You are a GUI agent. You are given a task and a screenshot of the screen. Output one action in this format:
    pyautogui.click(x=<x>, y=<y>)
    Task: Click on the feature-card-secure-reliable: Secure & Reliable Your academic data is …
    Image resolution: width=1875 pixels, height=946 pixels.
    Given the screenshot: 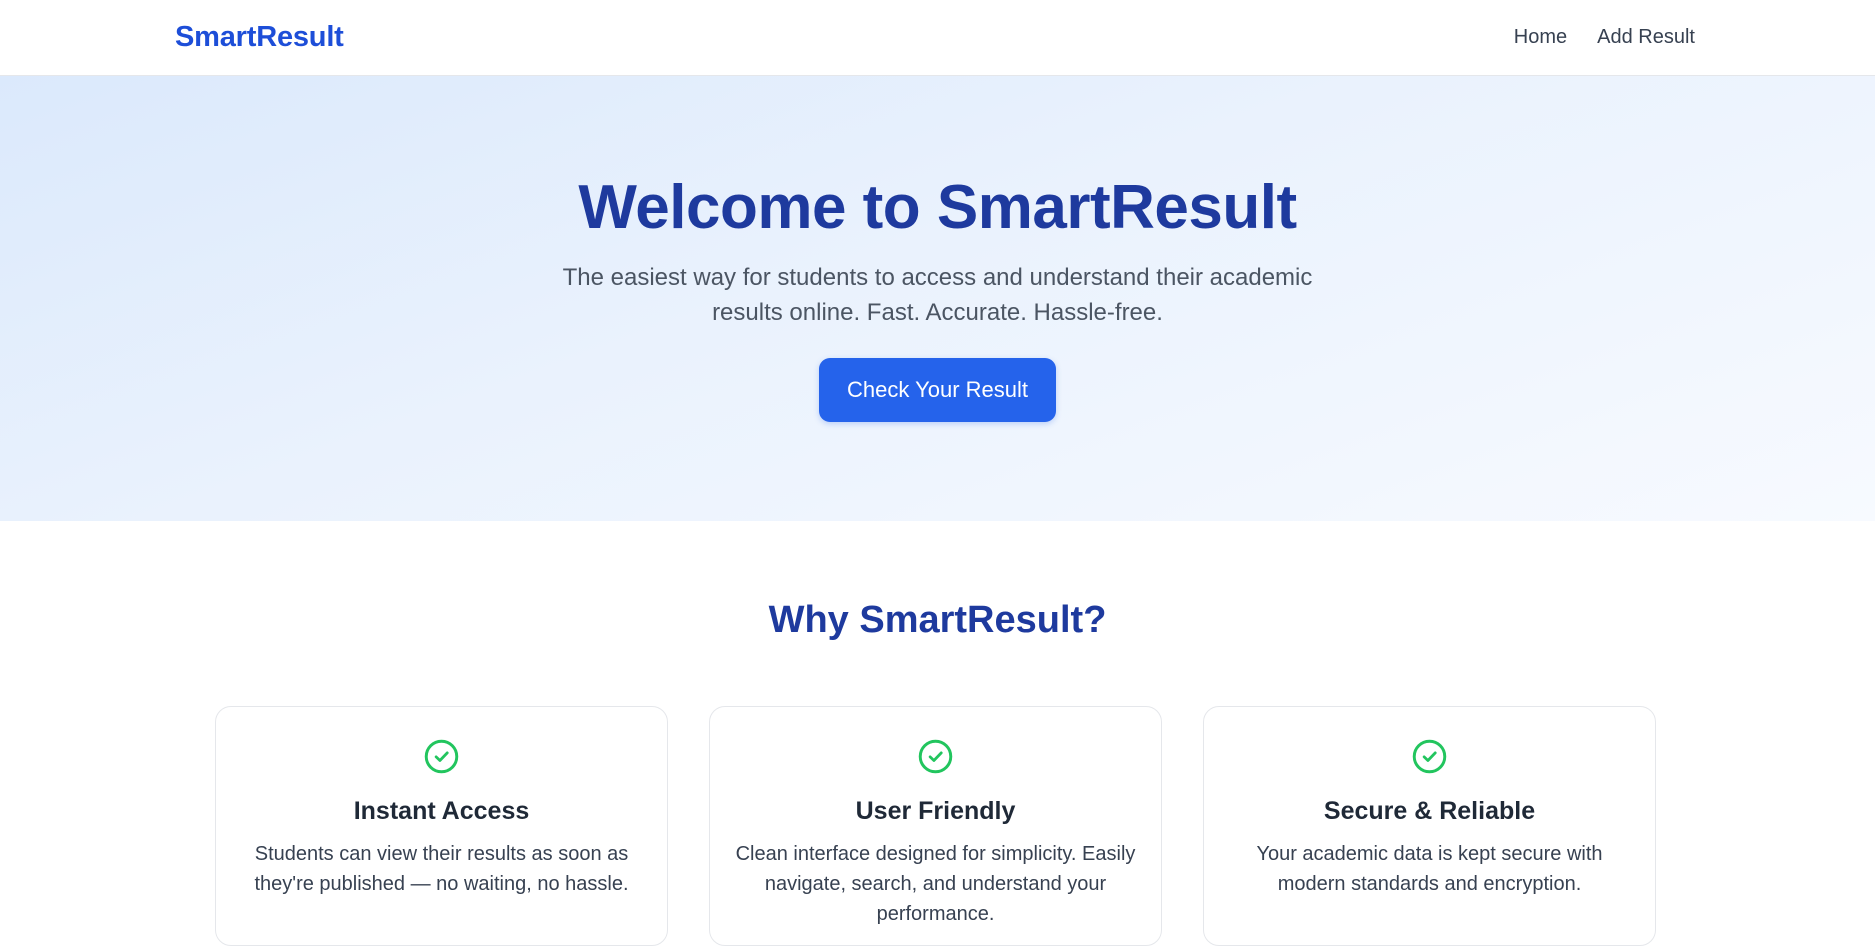 What is the action you would take?
    pyautogui.click(x=1429, y=826)
    